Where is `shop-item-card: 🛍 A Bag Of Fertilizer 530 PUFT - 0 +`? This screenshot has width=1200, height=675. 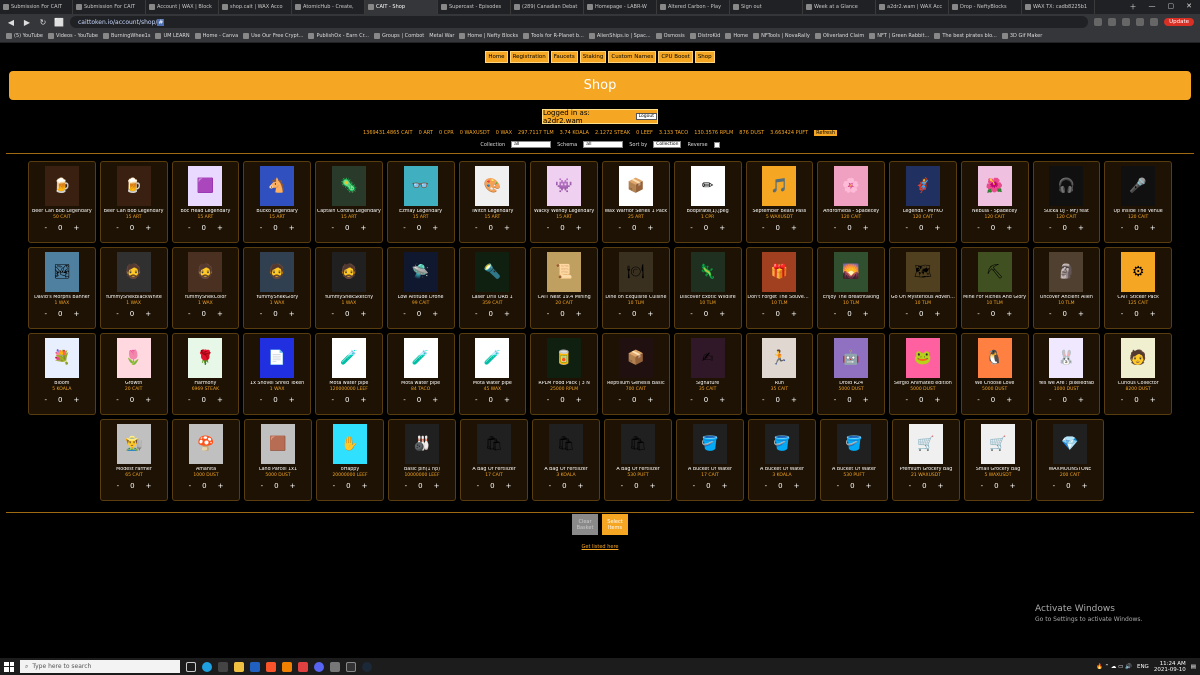
shop-item-card: 🛍 A Bag Of Fertilizer 530 PUFT - 0 + is located at coordinates (638, 460).